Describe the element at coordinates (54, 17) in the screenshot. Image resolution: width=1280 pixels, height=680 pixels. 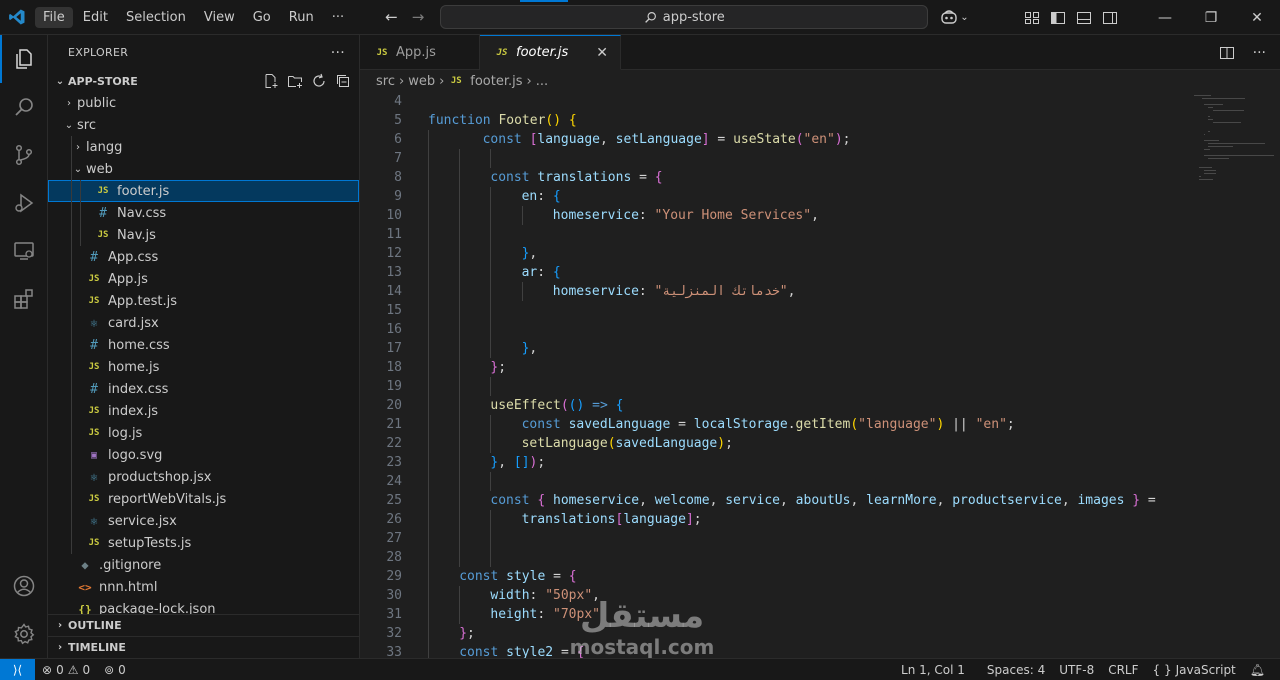
I see `menu-file: File` at that location.